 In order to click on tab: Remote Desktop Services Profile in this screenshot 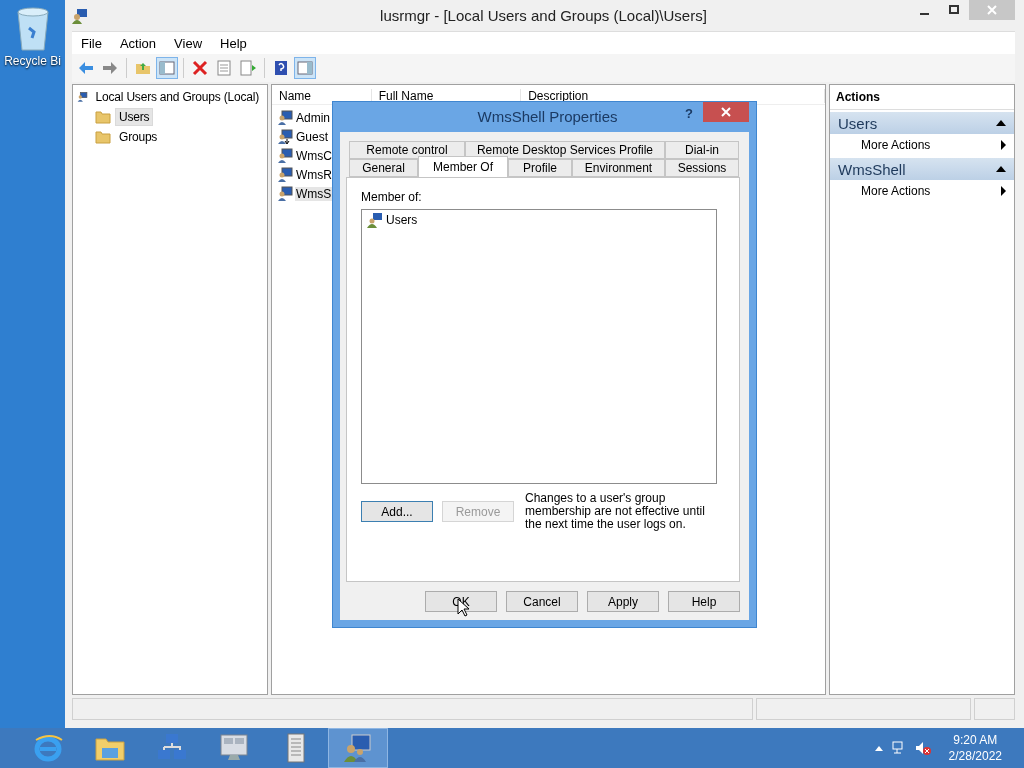, I will do `click(565, 150)`.